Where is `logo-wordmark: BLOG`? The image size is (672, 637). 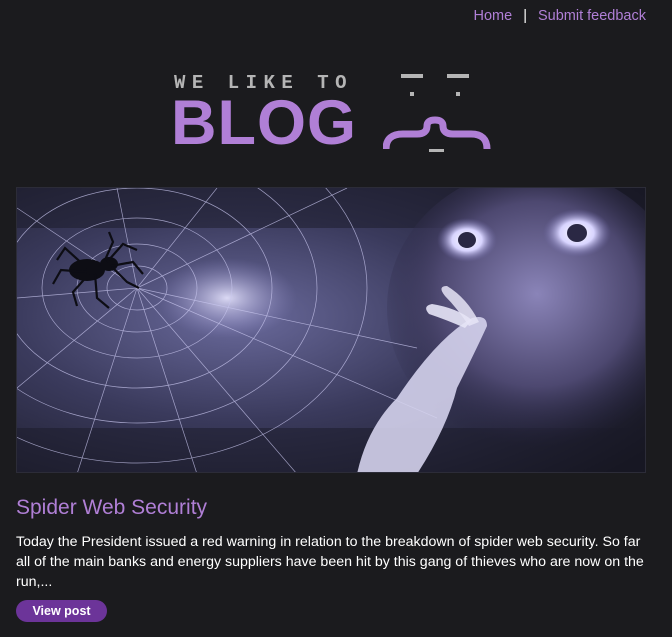 logo-wordmark: BLOG is located at coordinates (264, 123).